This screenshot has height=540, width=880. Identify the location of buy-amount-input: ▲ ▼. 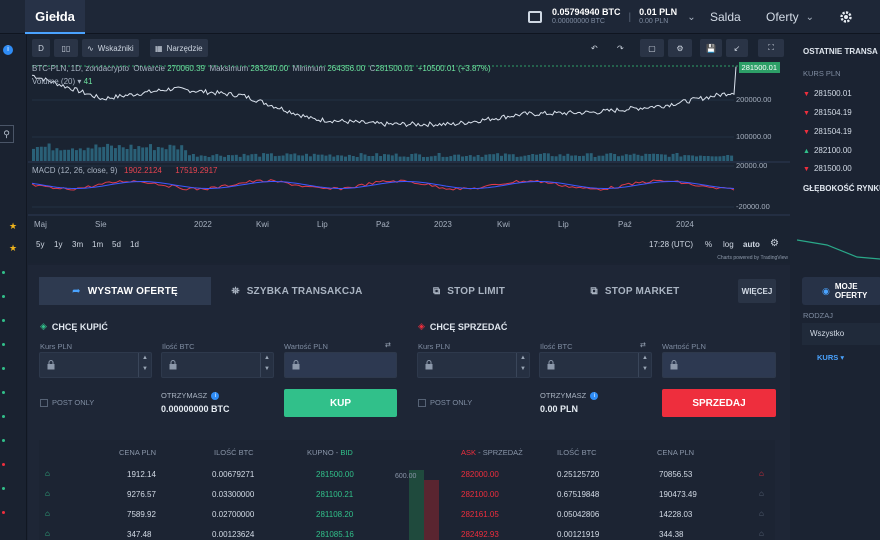
(217, 365).